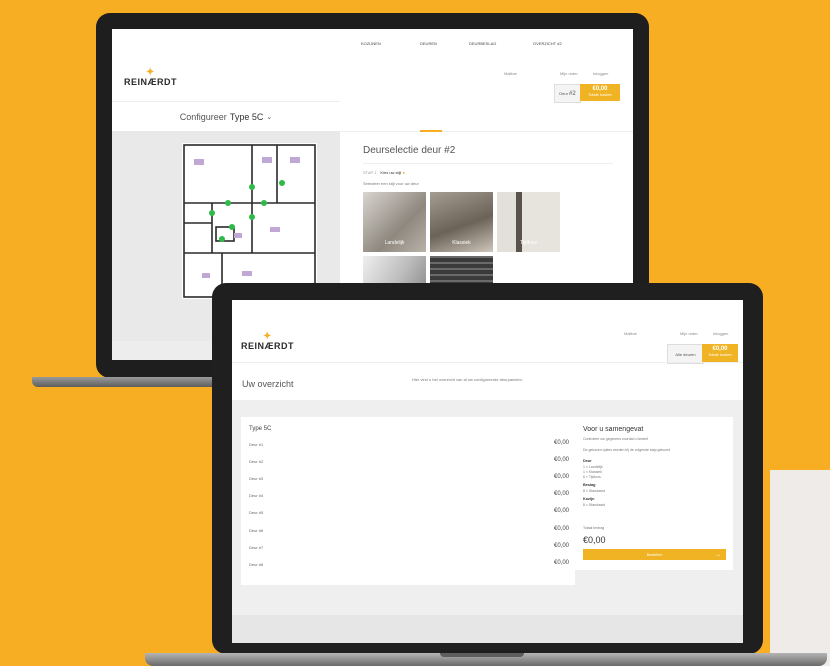 The width and height of the screenshot is (830, 666). What do you see at coordinates (654, 554) in the screenshot?
I see `order-button: Bestellen →` at bounding box center [654, 554].